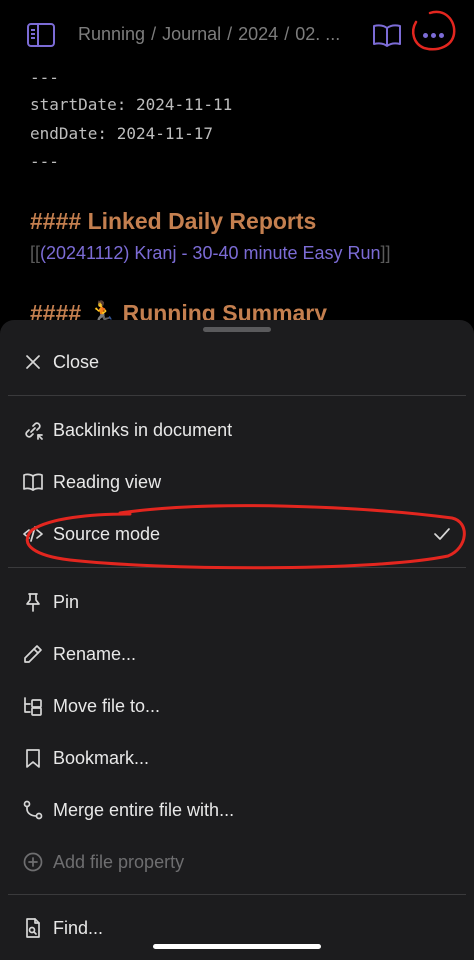 The image size is (474, 960). What do you see at coordinates (122, 133) in the screenshot?
I see `frontmatter-end-date: endDate: 2024-11-17` at bounding box center [122, 133].